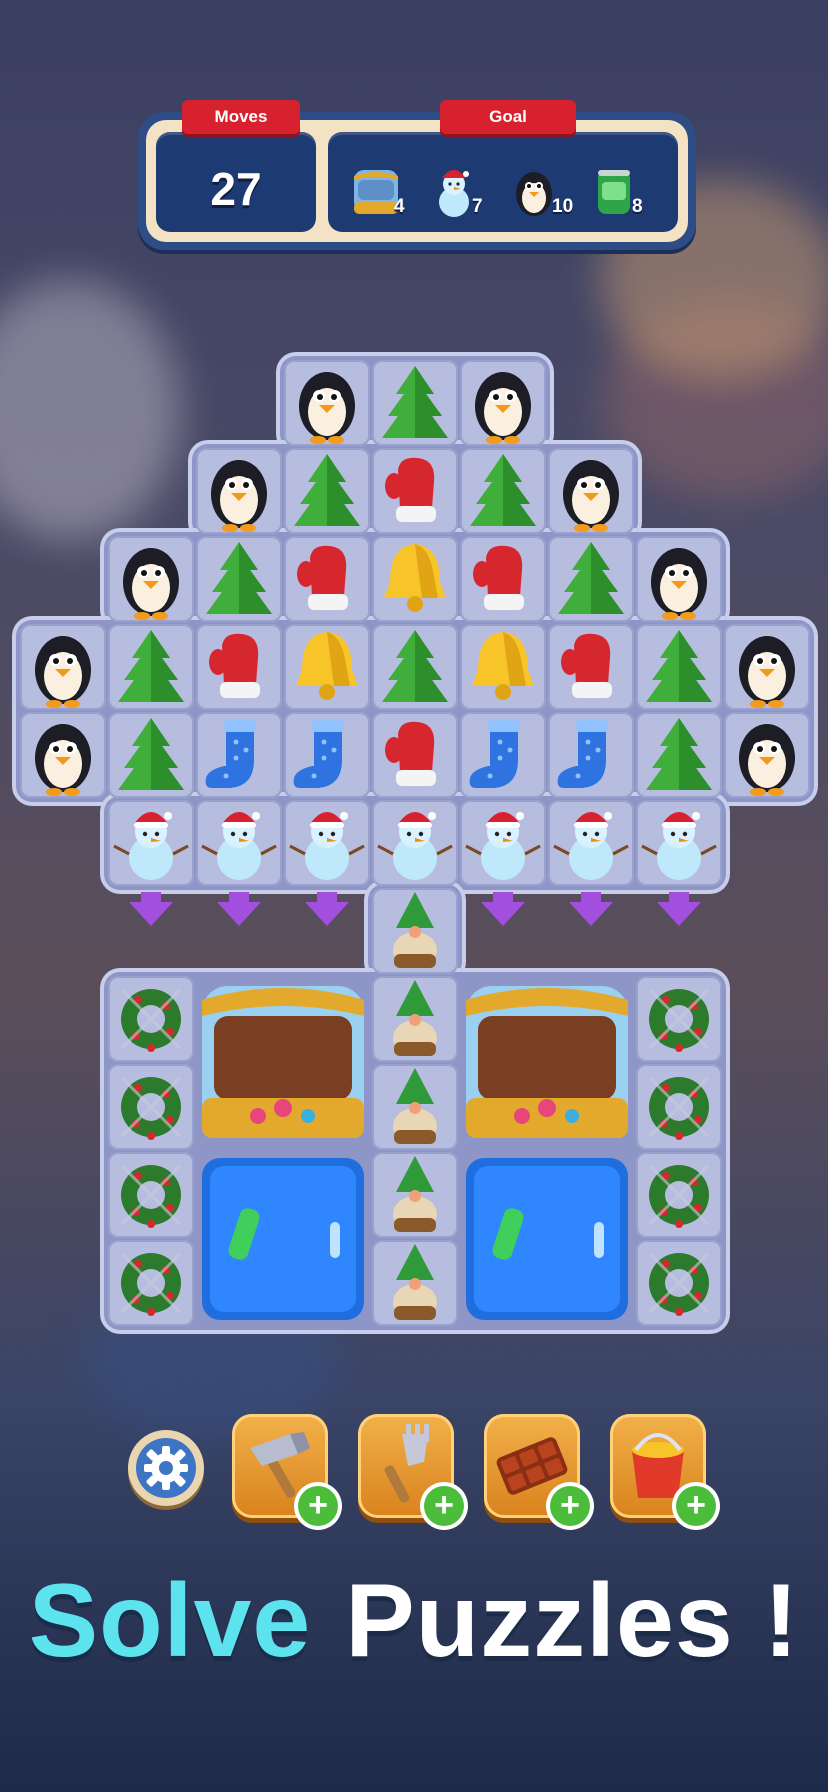 This screenshot has height=1792, width=828. Describe the element at coordinates (663, 1470) in the screenshot. I see `bucket-booster-button: +` at that location.